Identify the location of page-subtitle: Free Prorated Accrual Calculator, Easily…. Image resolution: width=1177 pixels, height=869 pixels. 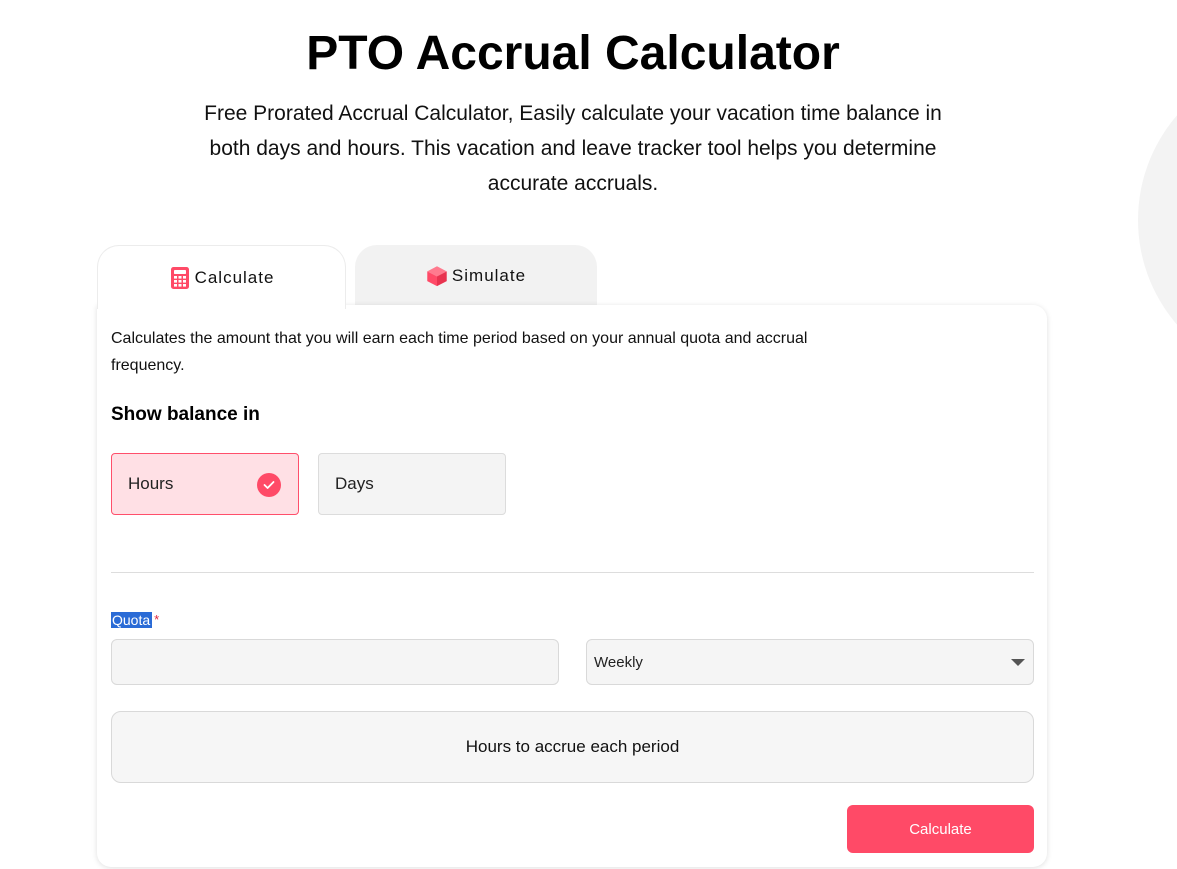
(573, 148).